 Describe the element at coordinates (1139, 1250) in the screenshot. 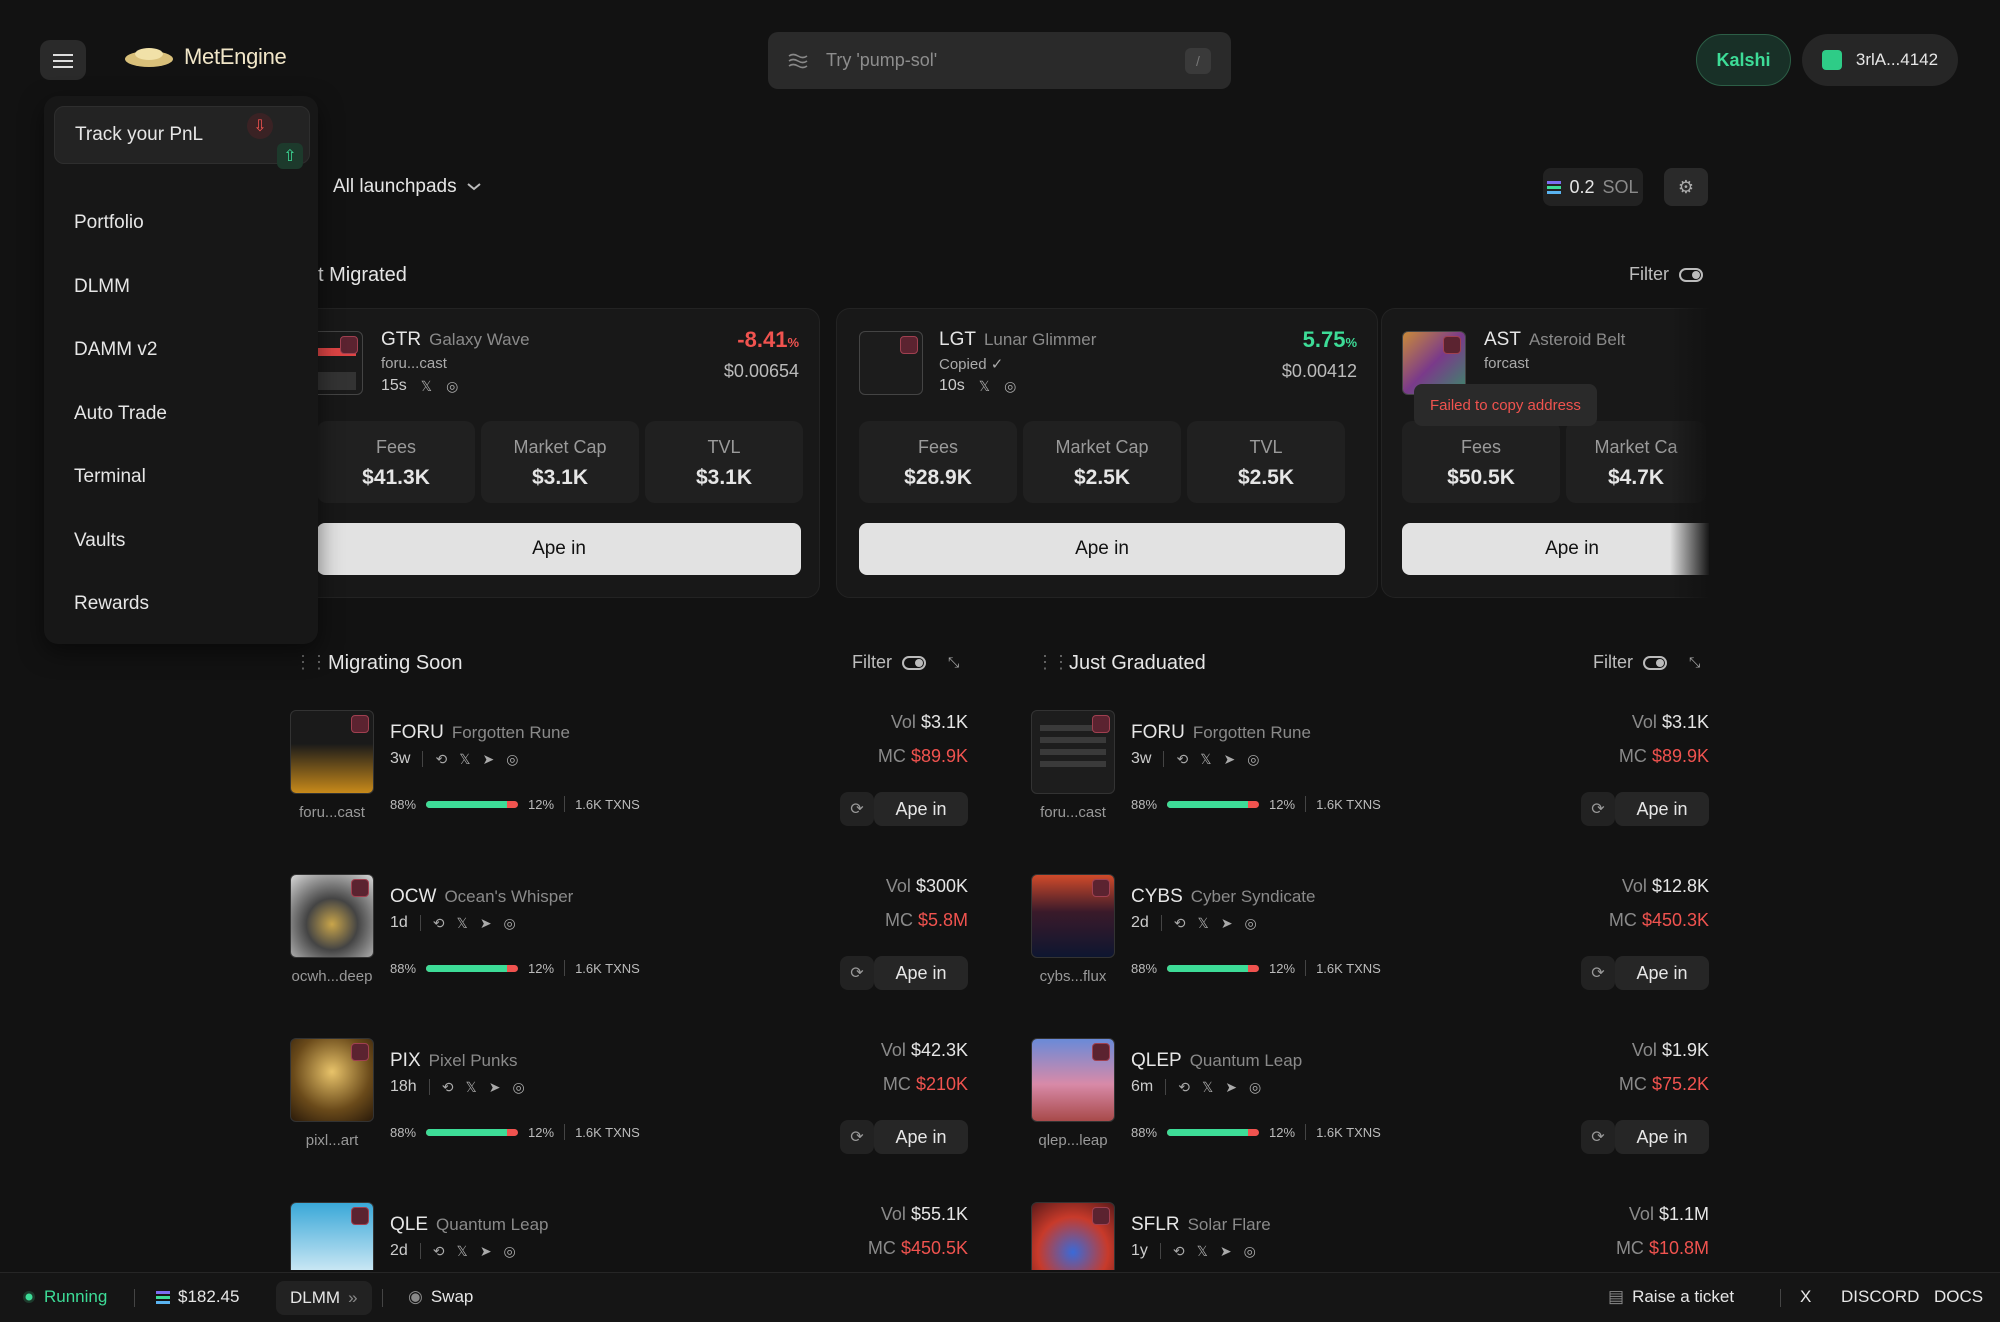

I see `token-age: 1y` at that location.